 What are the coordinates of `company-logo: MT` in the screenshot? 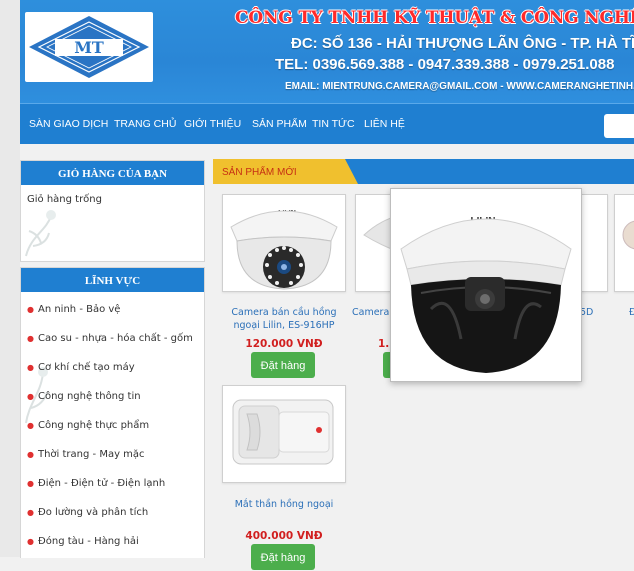 It's located at (89, 47).